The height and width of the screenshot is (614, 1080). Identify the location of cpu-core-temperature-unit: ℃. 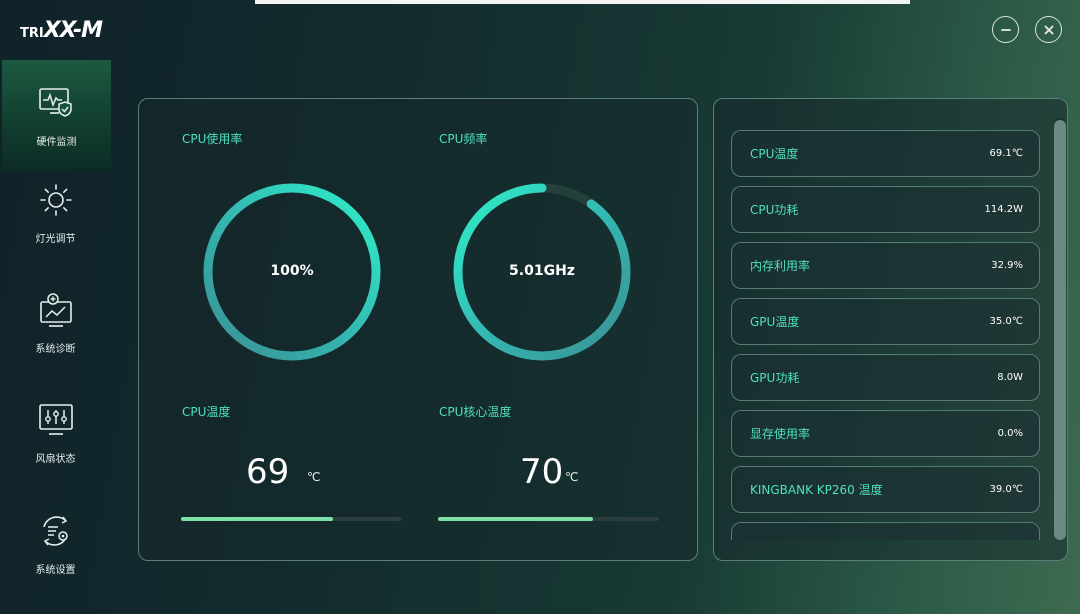
(572, 477).